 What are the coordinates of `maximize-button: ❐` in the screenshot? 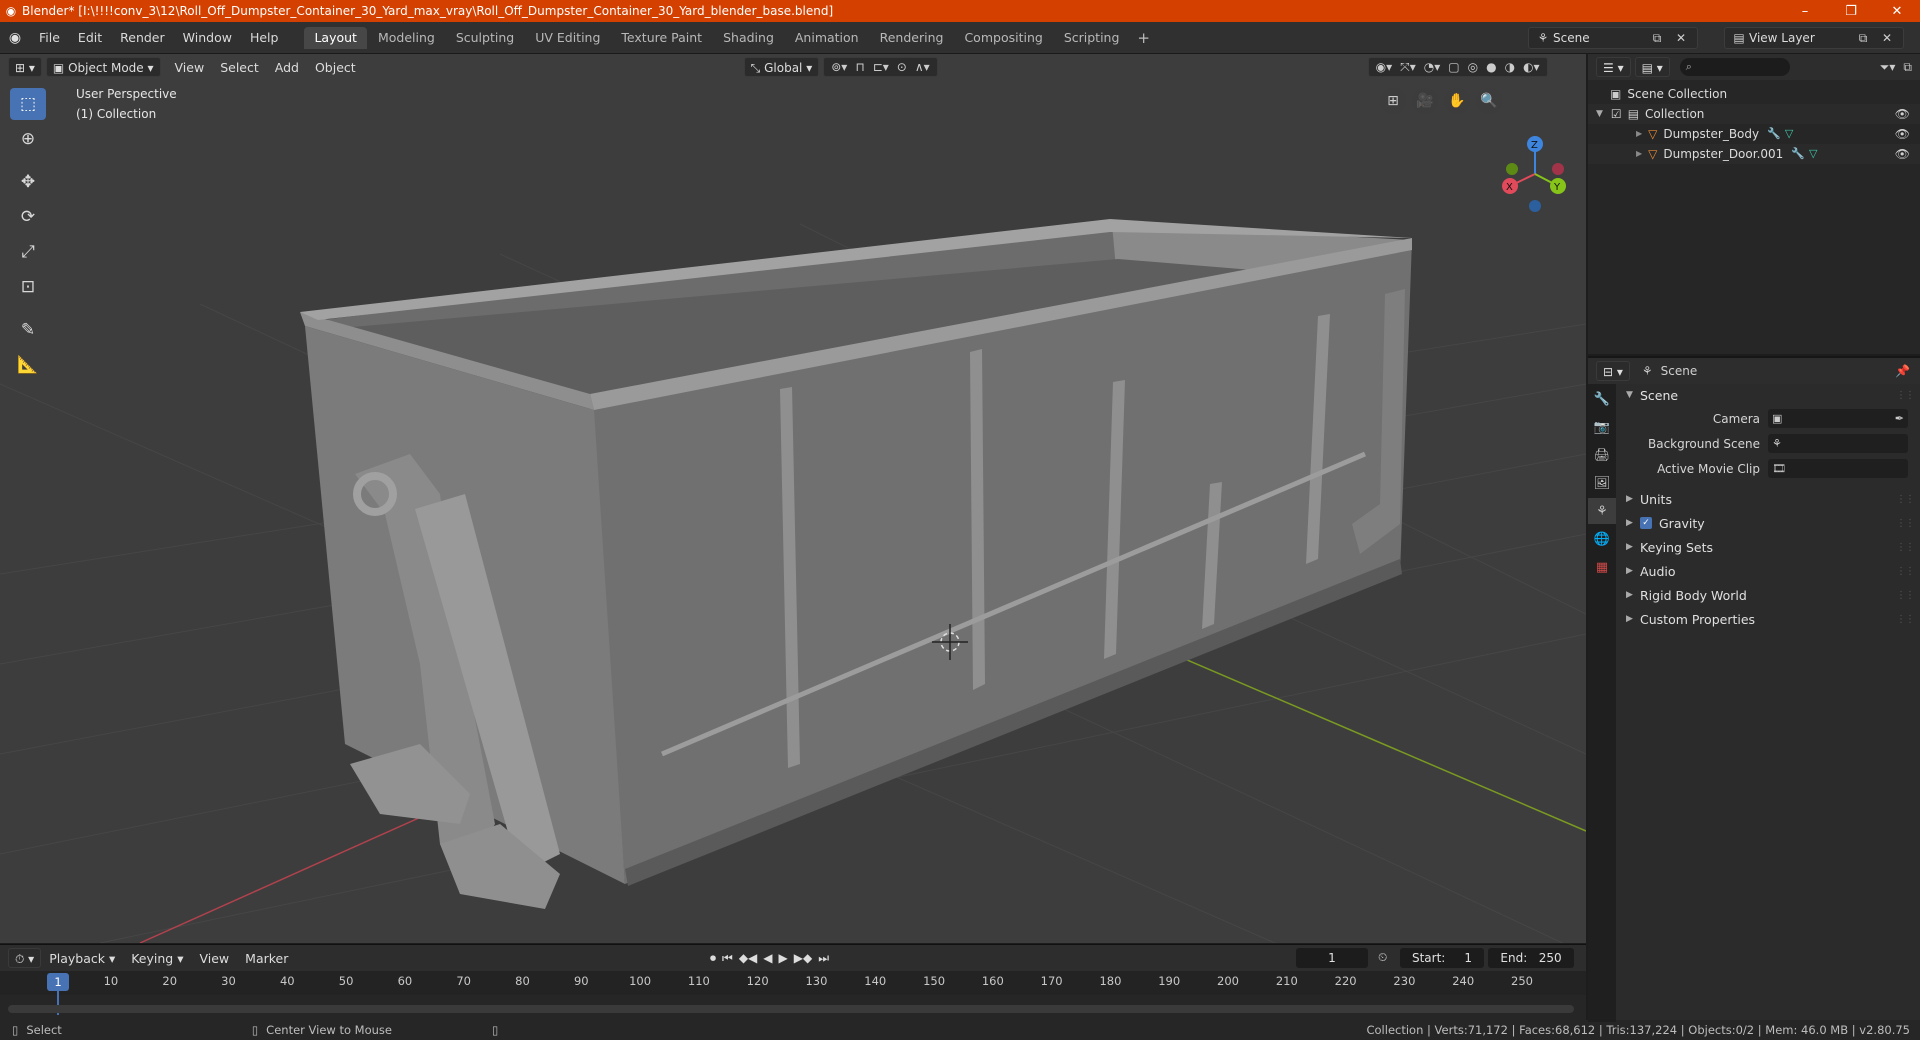 It's located at (1851, 11).